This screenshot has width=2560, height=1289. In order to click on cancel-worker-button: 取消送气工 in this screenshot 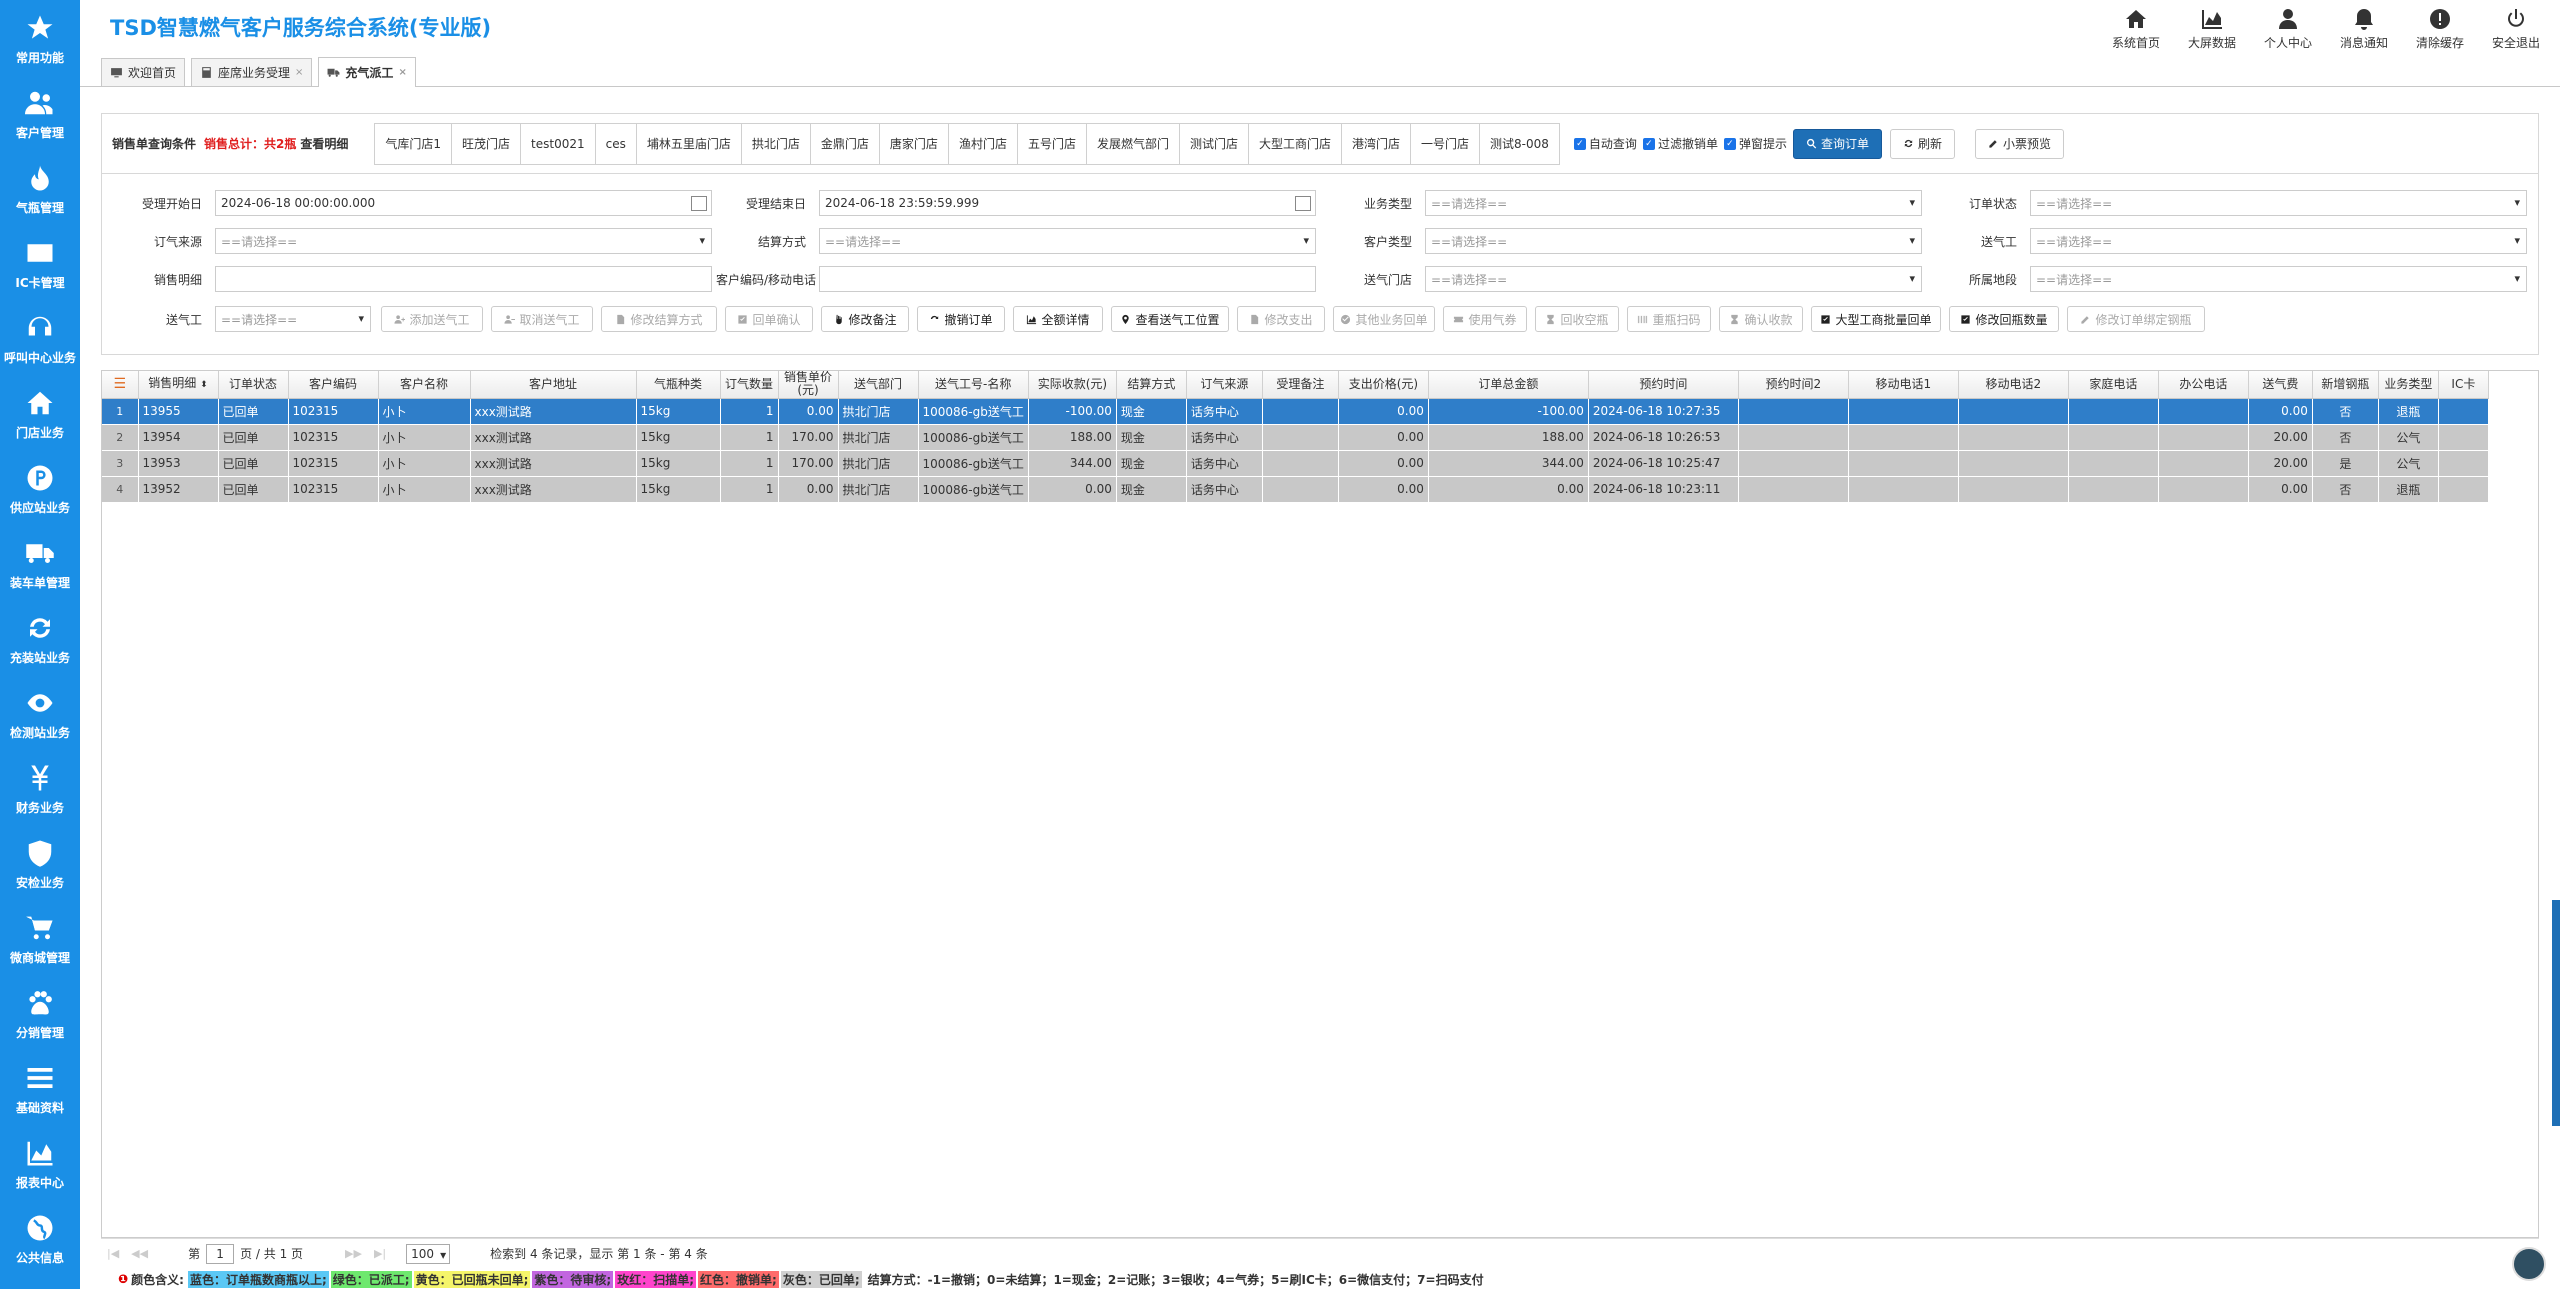, I will do `click(542, 319)`.